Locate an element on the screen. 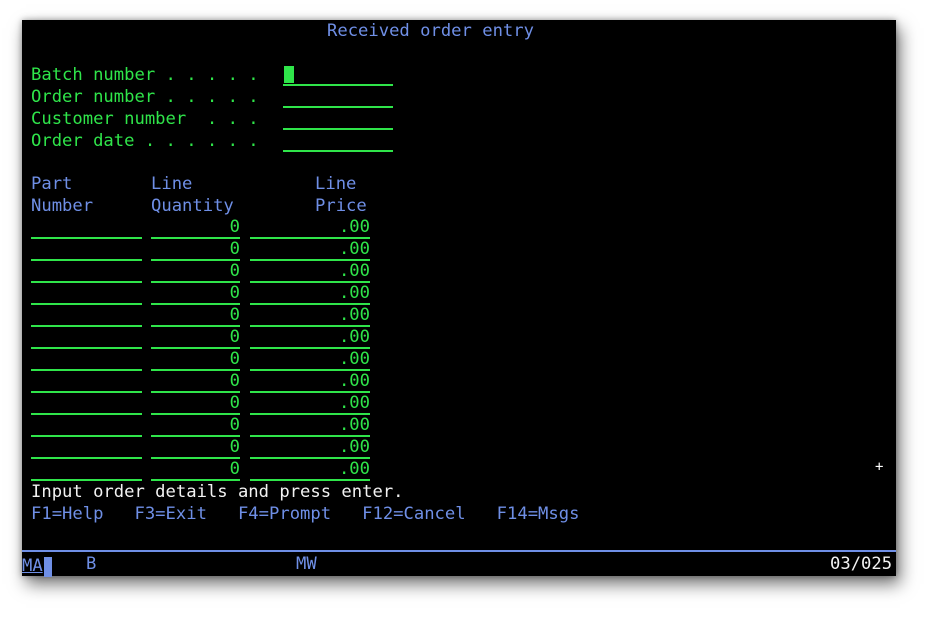 This screenshot has width=949, height=630. batch-number-input is located at coordinates (338, 75).